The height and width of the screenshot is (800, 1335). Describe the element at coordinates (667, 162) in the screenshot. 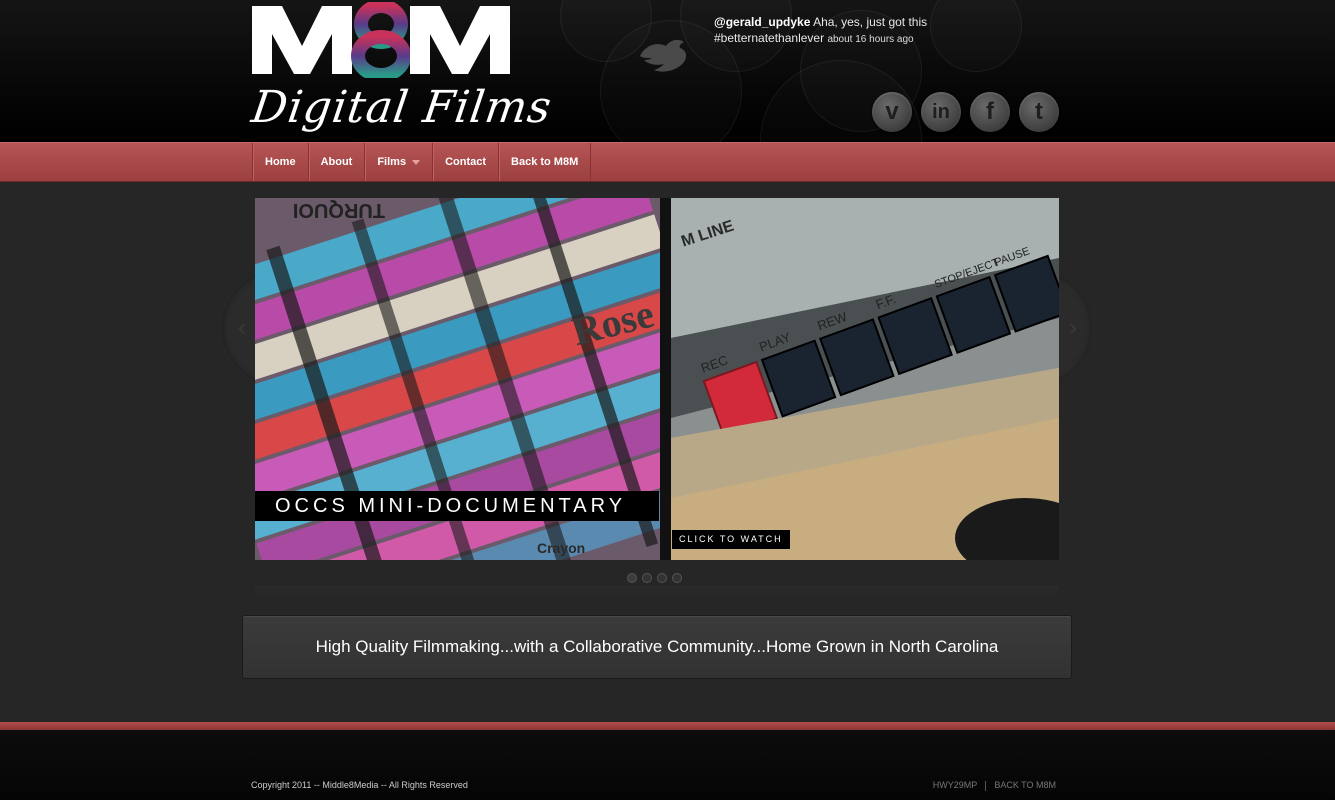

I see `main-navbar: Home About Films Contact Back to M8M` at that location.